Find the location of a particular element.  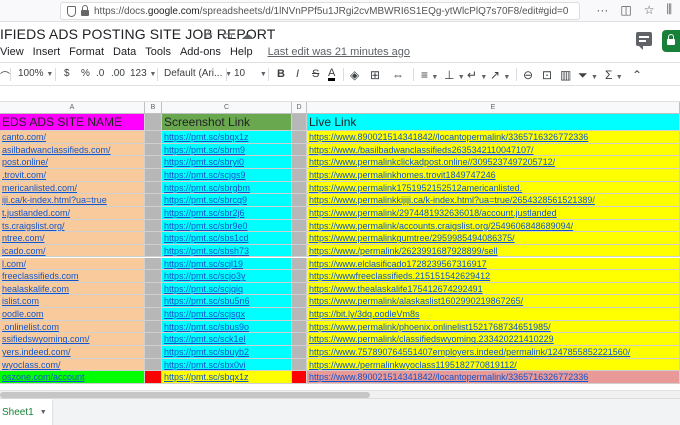

menu-format: Format is located at coordinates (86, 52).